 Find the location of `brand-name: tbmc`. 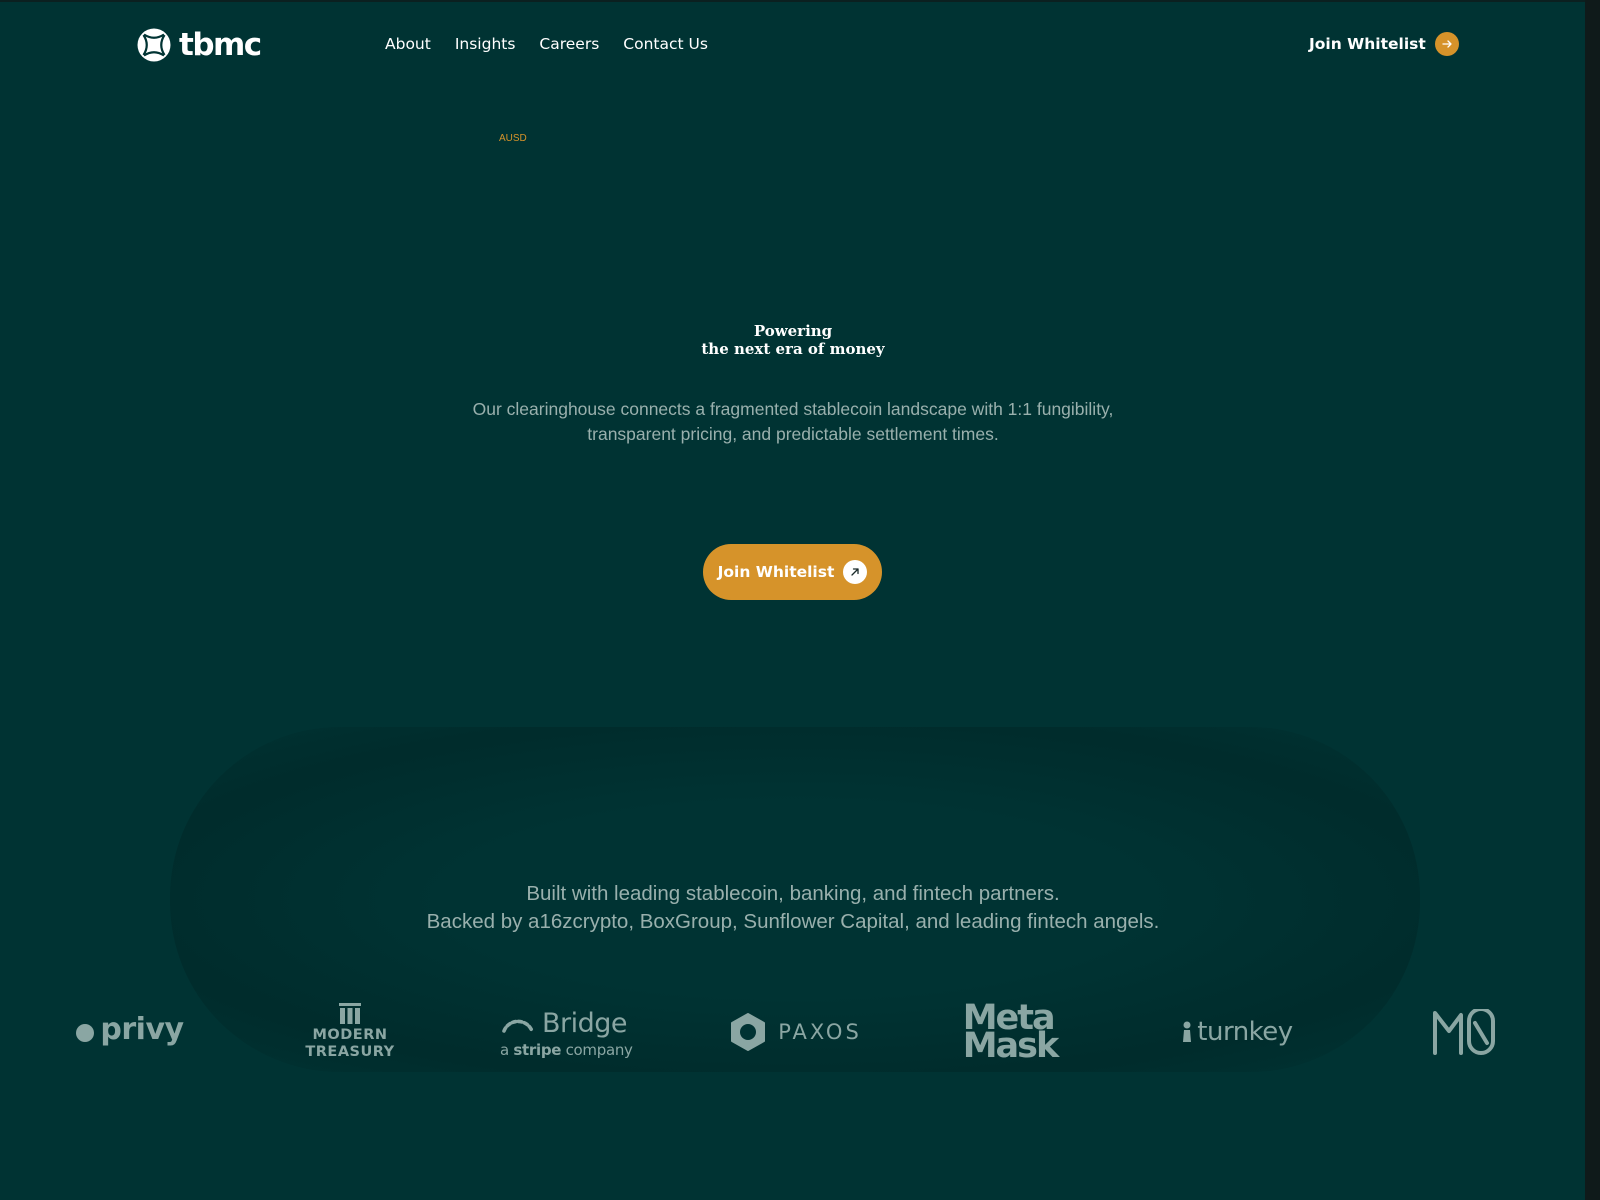

brand-name: tbmc is located at coordinates (220, 45).